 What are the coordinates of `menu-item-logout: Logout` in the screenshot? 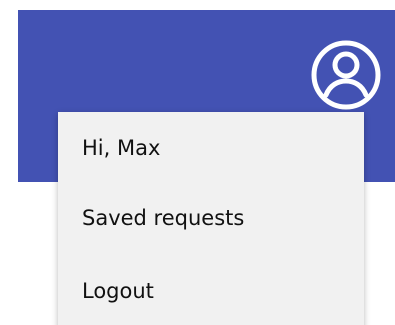 It's located at (211, 291).